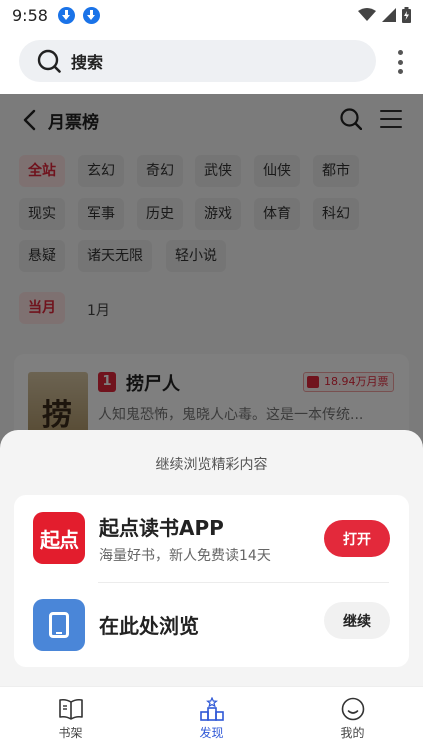  What do you see at coordinates (211, 15) in the screenshot?
I see `status-bar: 9:58` at bounding box center [211, 15].